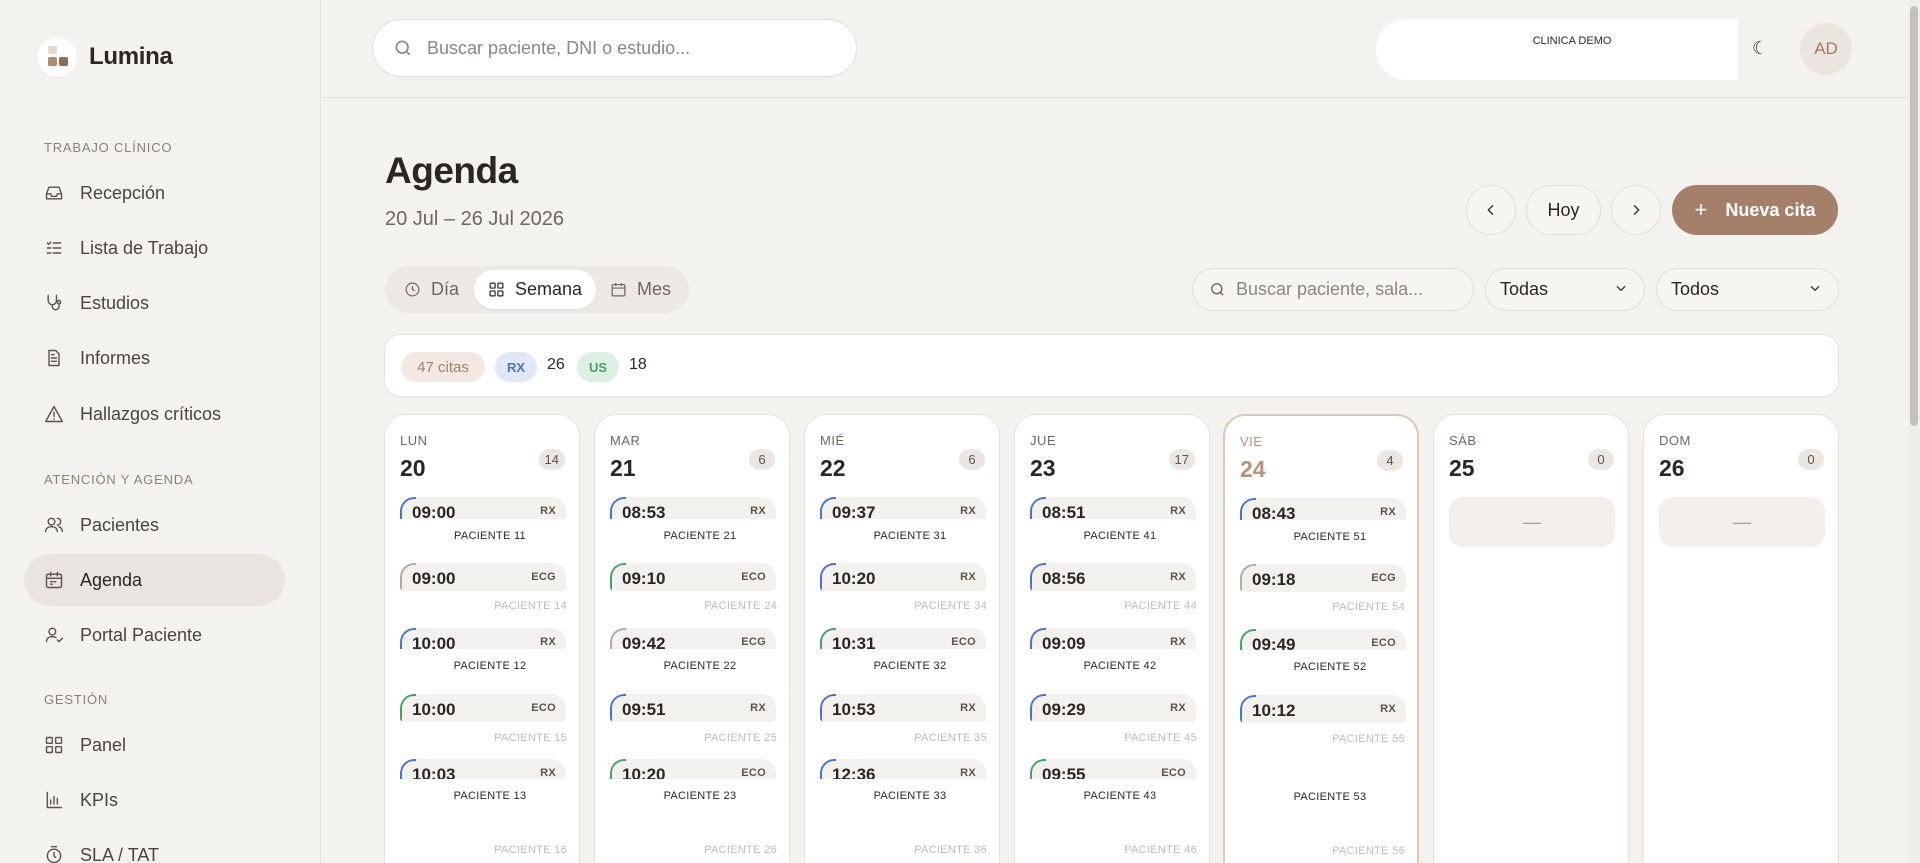  What do you see at coordinates (535, 289) in the screenshot?
I see `view-week: Semana` at bounding box center [535, 289].